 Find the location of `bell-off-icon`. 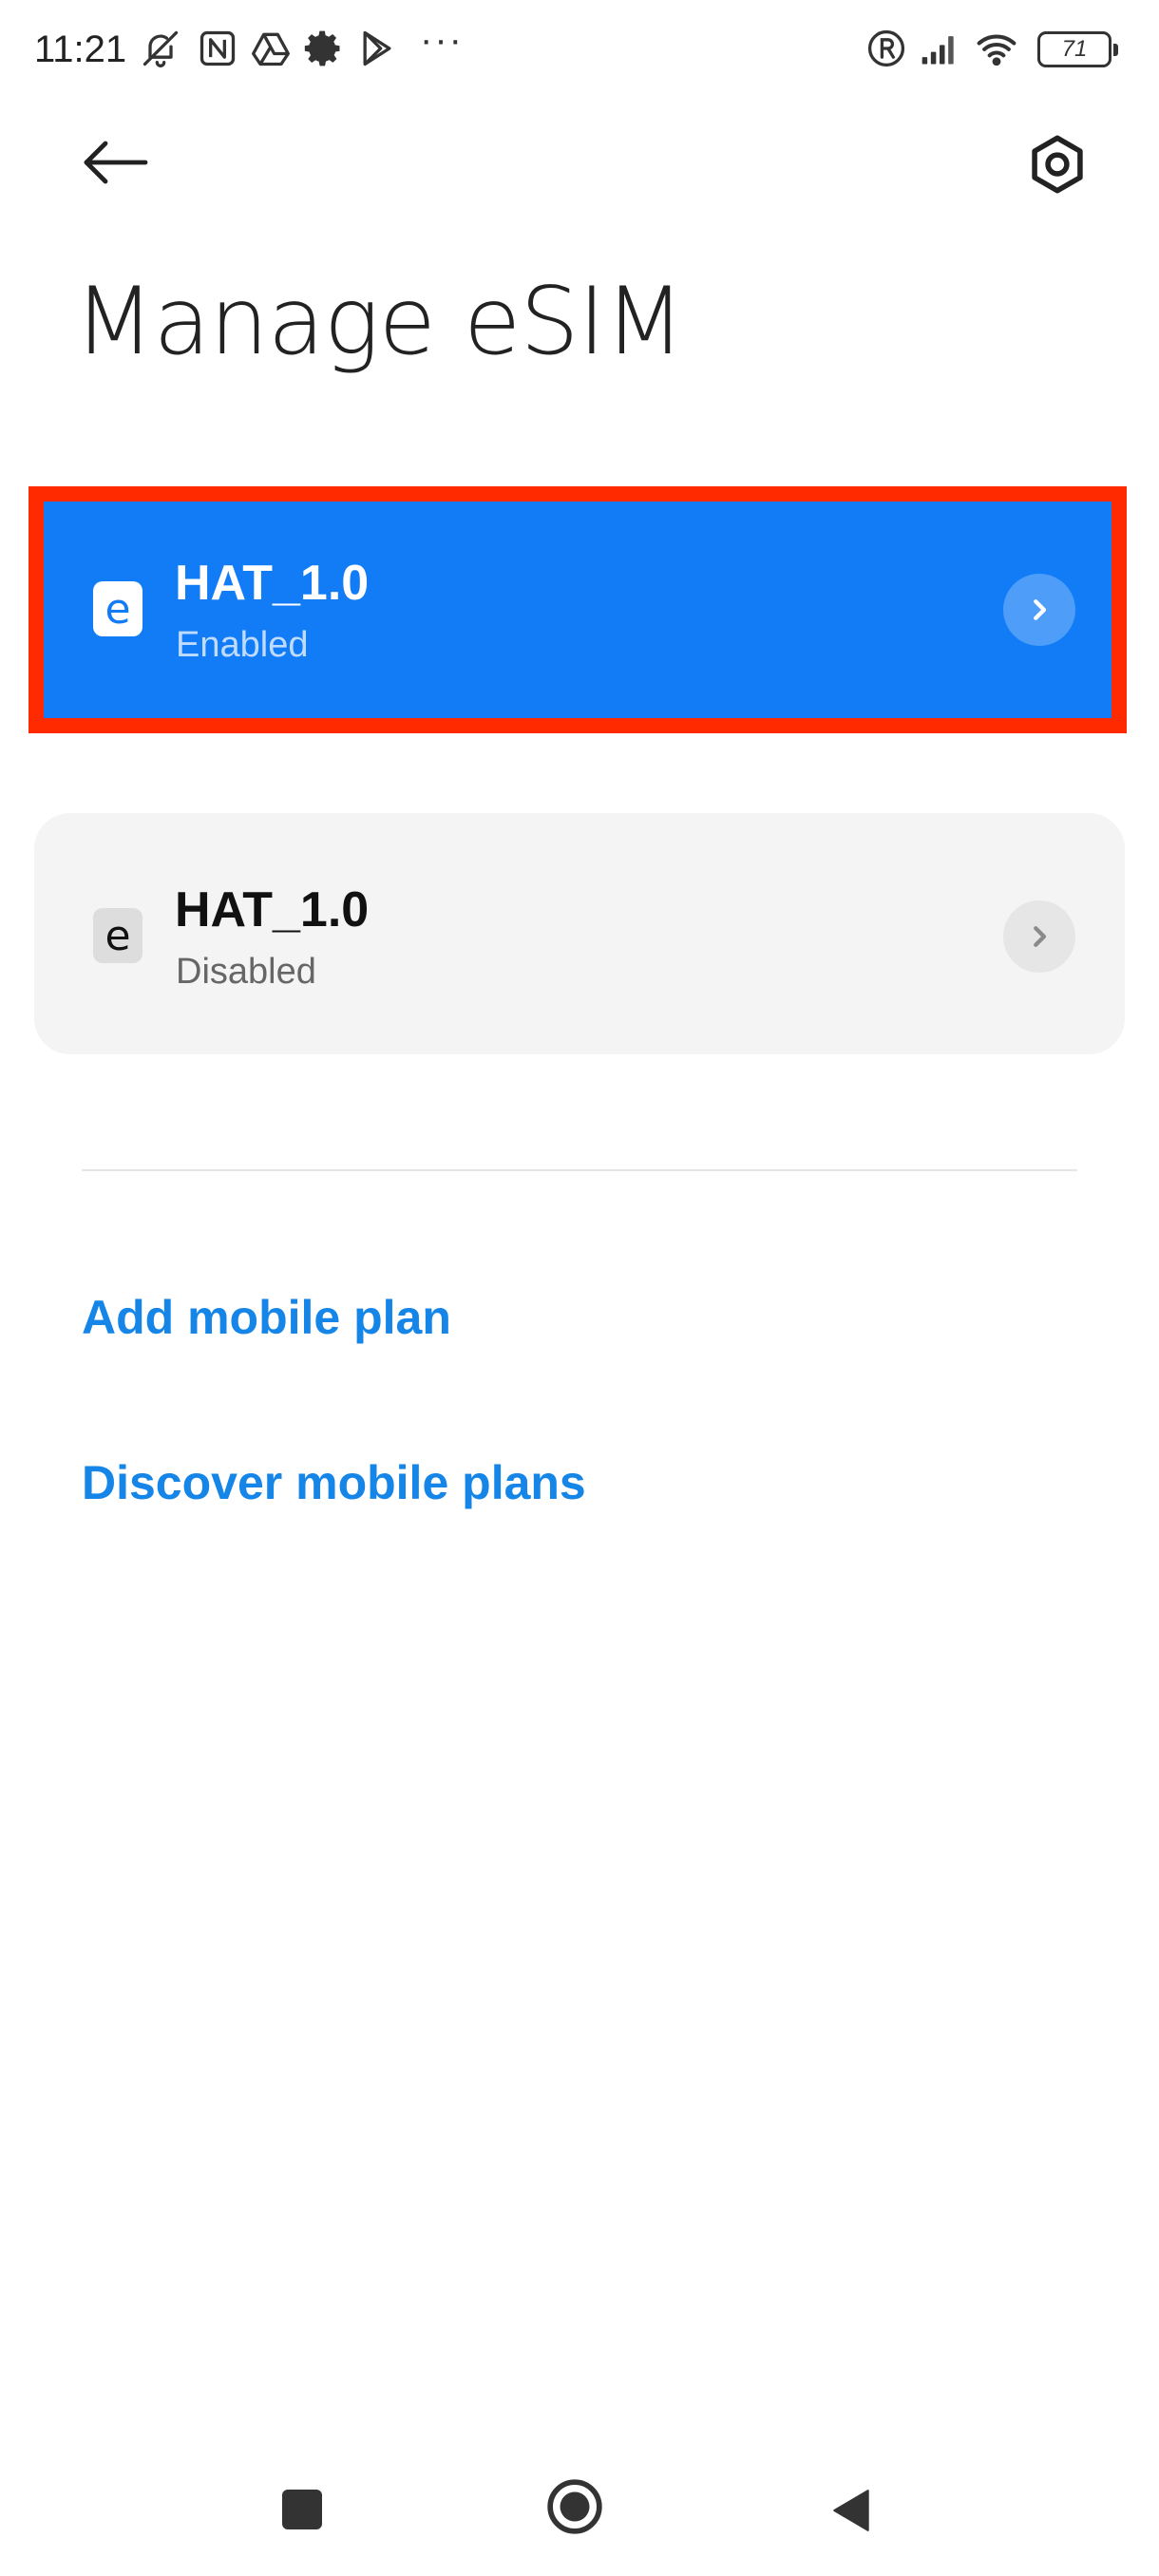

bell-off-icon is located at coordinates (160, 48).